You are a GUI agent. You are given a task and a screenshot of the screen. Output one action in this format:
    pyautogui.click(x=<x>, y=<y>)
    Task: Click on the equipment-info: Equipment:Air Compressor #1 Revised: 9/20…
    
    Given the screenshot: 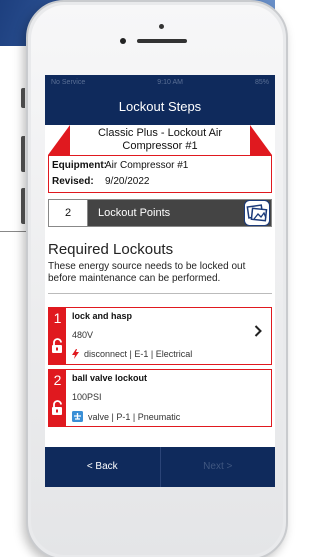 What is the action you would take?
    pyautogui.click(x=160, y=174)
    